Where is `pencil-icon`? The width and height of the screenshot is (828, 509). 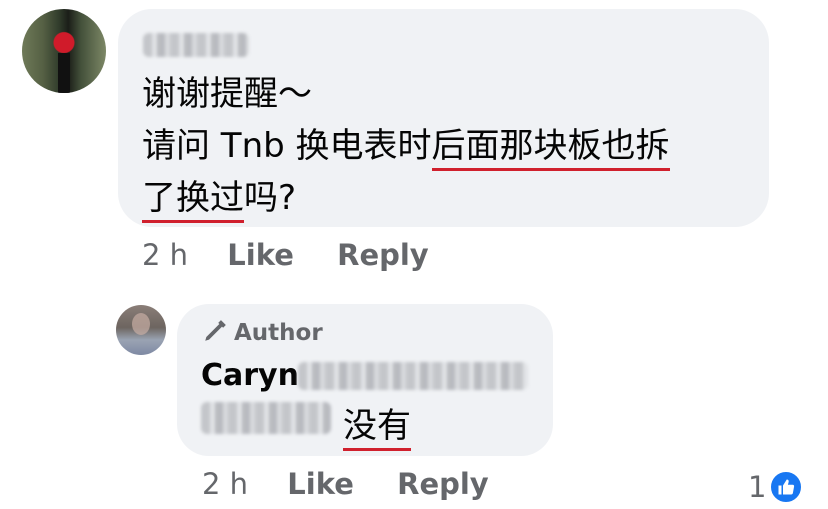
pencil-icon is located at coordinates (215, 330).